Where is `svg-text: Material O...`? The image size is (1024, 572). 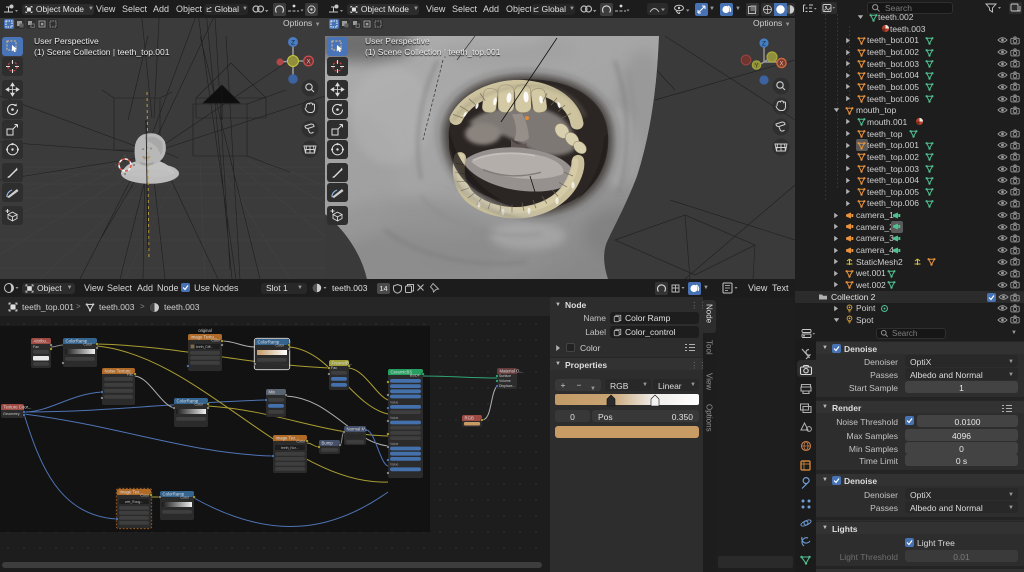
svg-text: Material O... is located at coordinates (511, 371).